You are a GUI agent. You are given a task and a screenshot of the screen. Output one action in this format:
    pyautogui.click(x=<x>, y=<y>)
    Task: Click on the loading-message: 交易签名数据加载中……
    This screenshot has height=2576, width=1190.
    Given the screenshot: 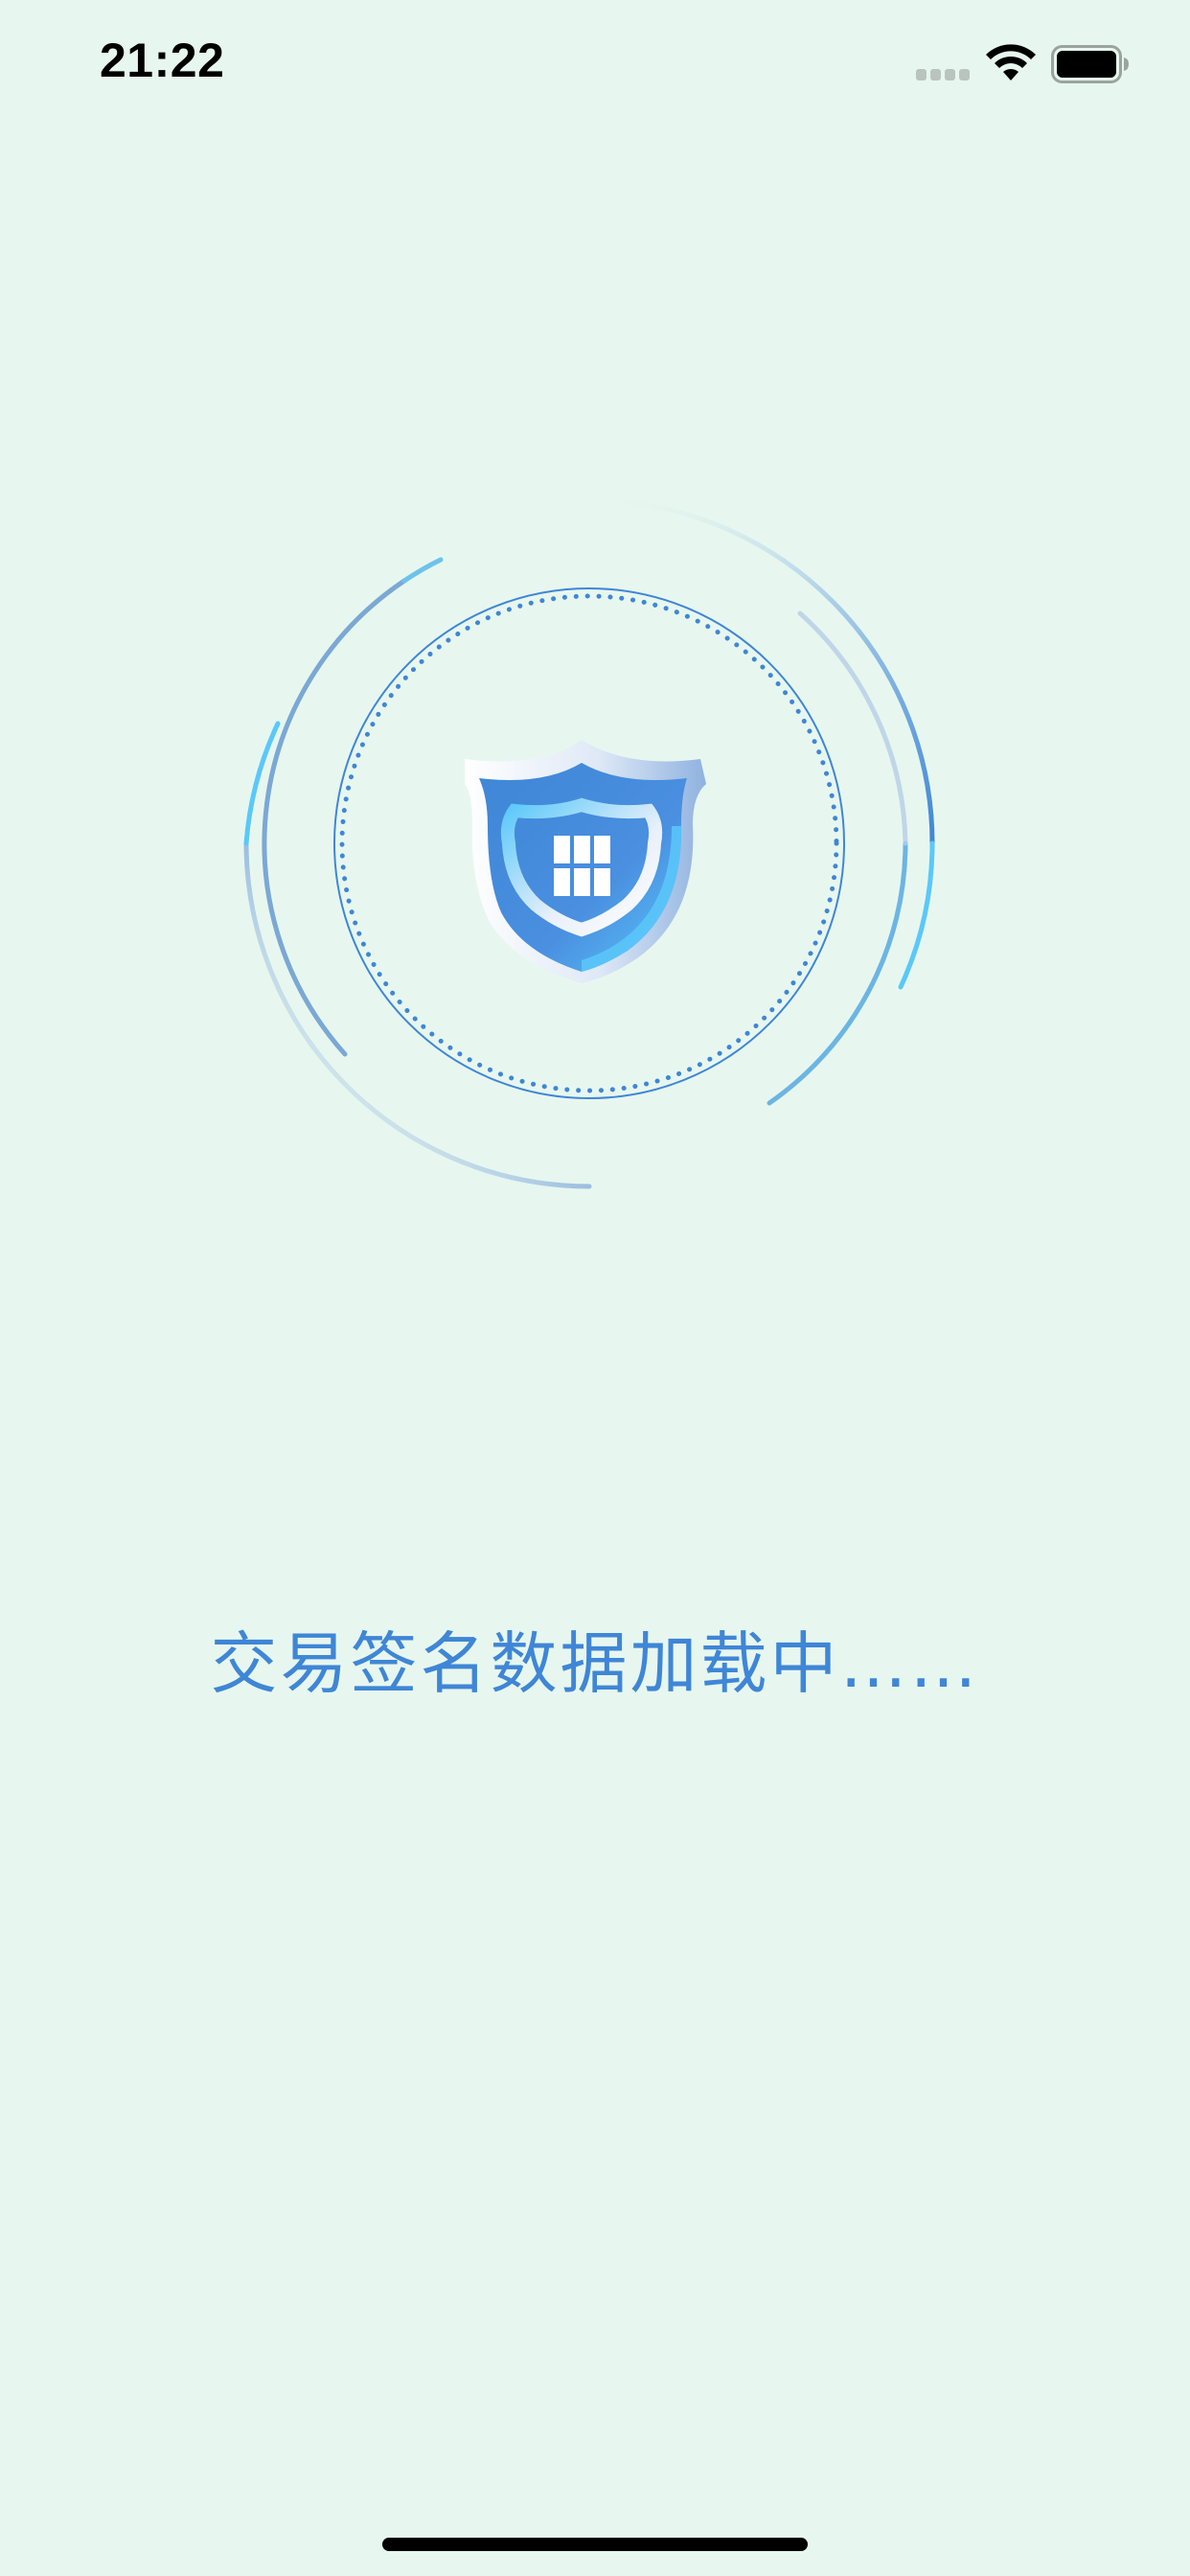 What is the action you would take?
    pyautogui.click(x=595, y=1663)
    